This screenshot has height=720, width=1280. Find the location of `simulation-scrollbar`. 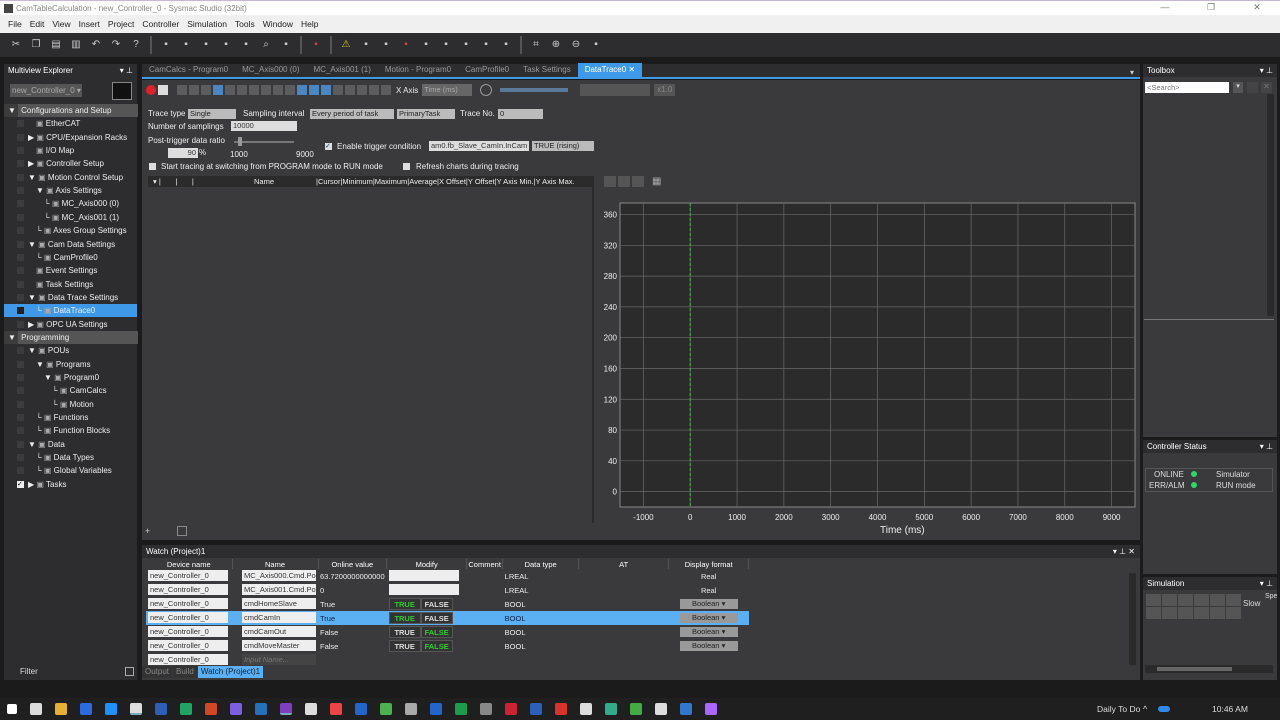

simulation-scrollbar is located at coordinates (1209, 669).